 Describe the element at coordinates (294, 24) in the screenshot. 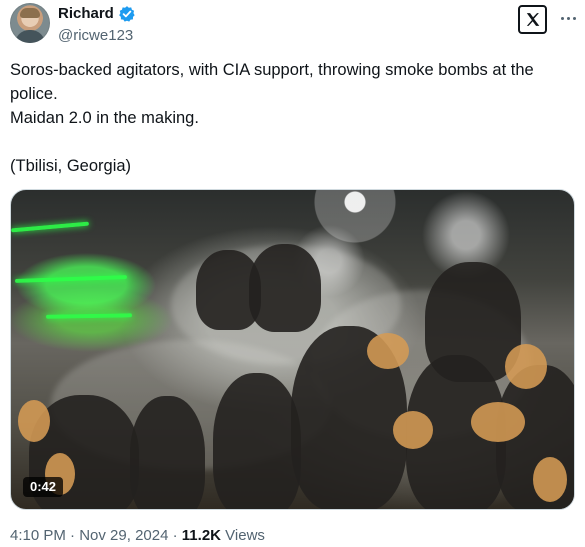

I see `tweet-header: Richard @ricwe123` at that location.